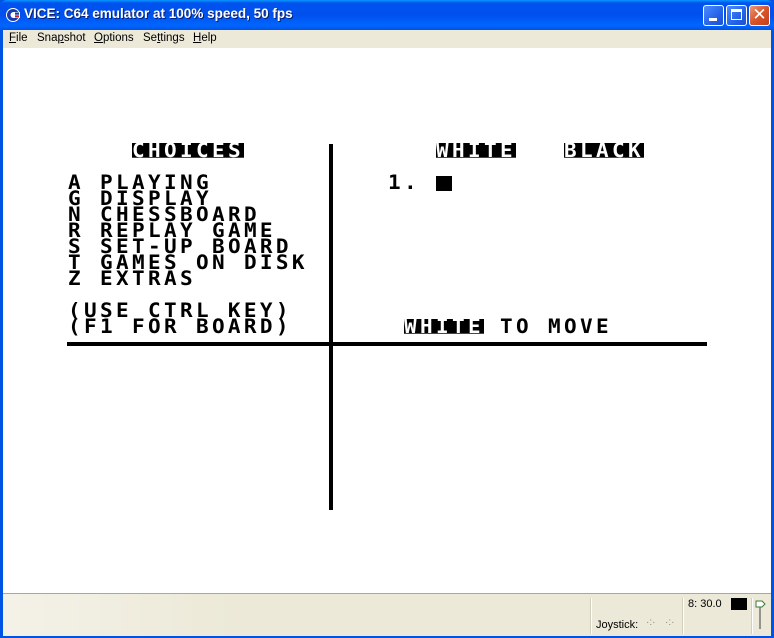 The height and width of the screenshot is (638, 774). What do you see at coordinates (761, 614) in the screenshot?
I see `volume-slider-icon` at bounding box center [761, 614].